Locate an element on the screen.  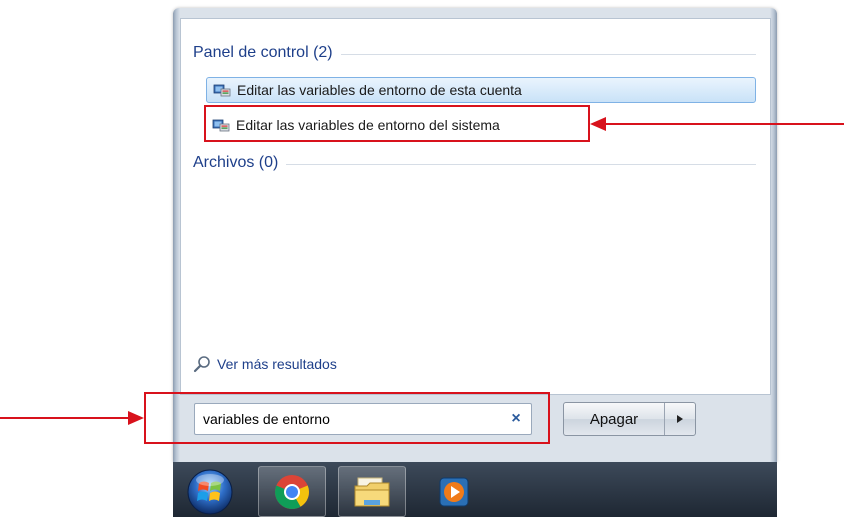
arrow-to-search-box is located at coordinates (72, 418).